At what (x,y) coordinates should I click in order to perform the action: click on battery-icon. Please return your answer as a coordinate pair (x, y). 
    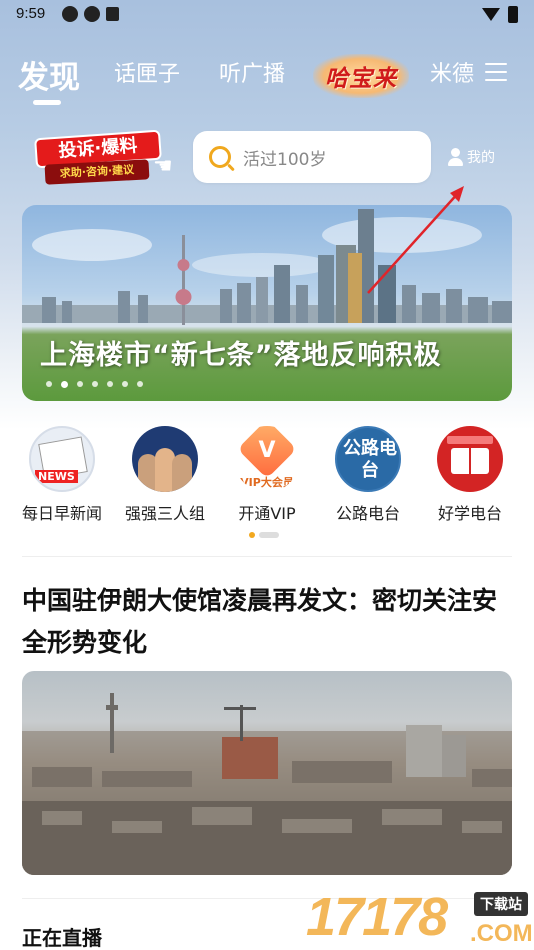
    Looking at the image, I should click on (513, 14).